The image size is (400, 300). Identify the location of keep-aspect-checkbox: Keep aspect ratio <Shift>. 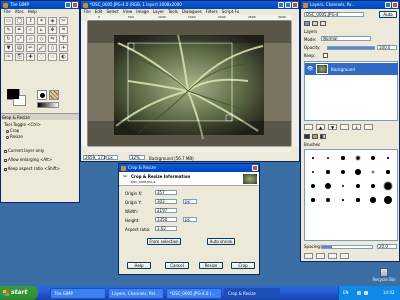
(32, 168).